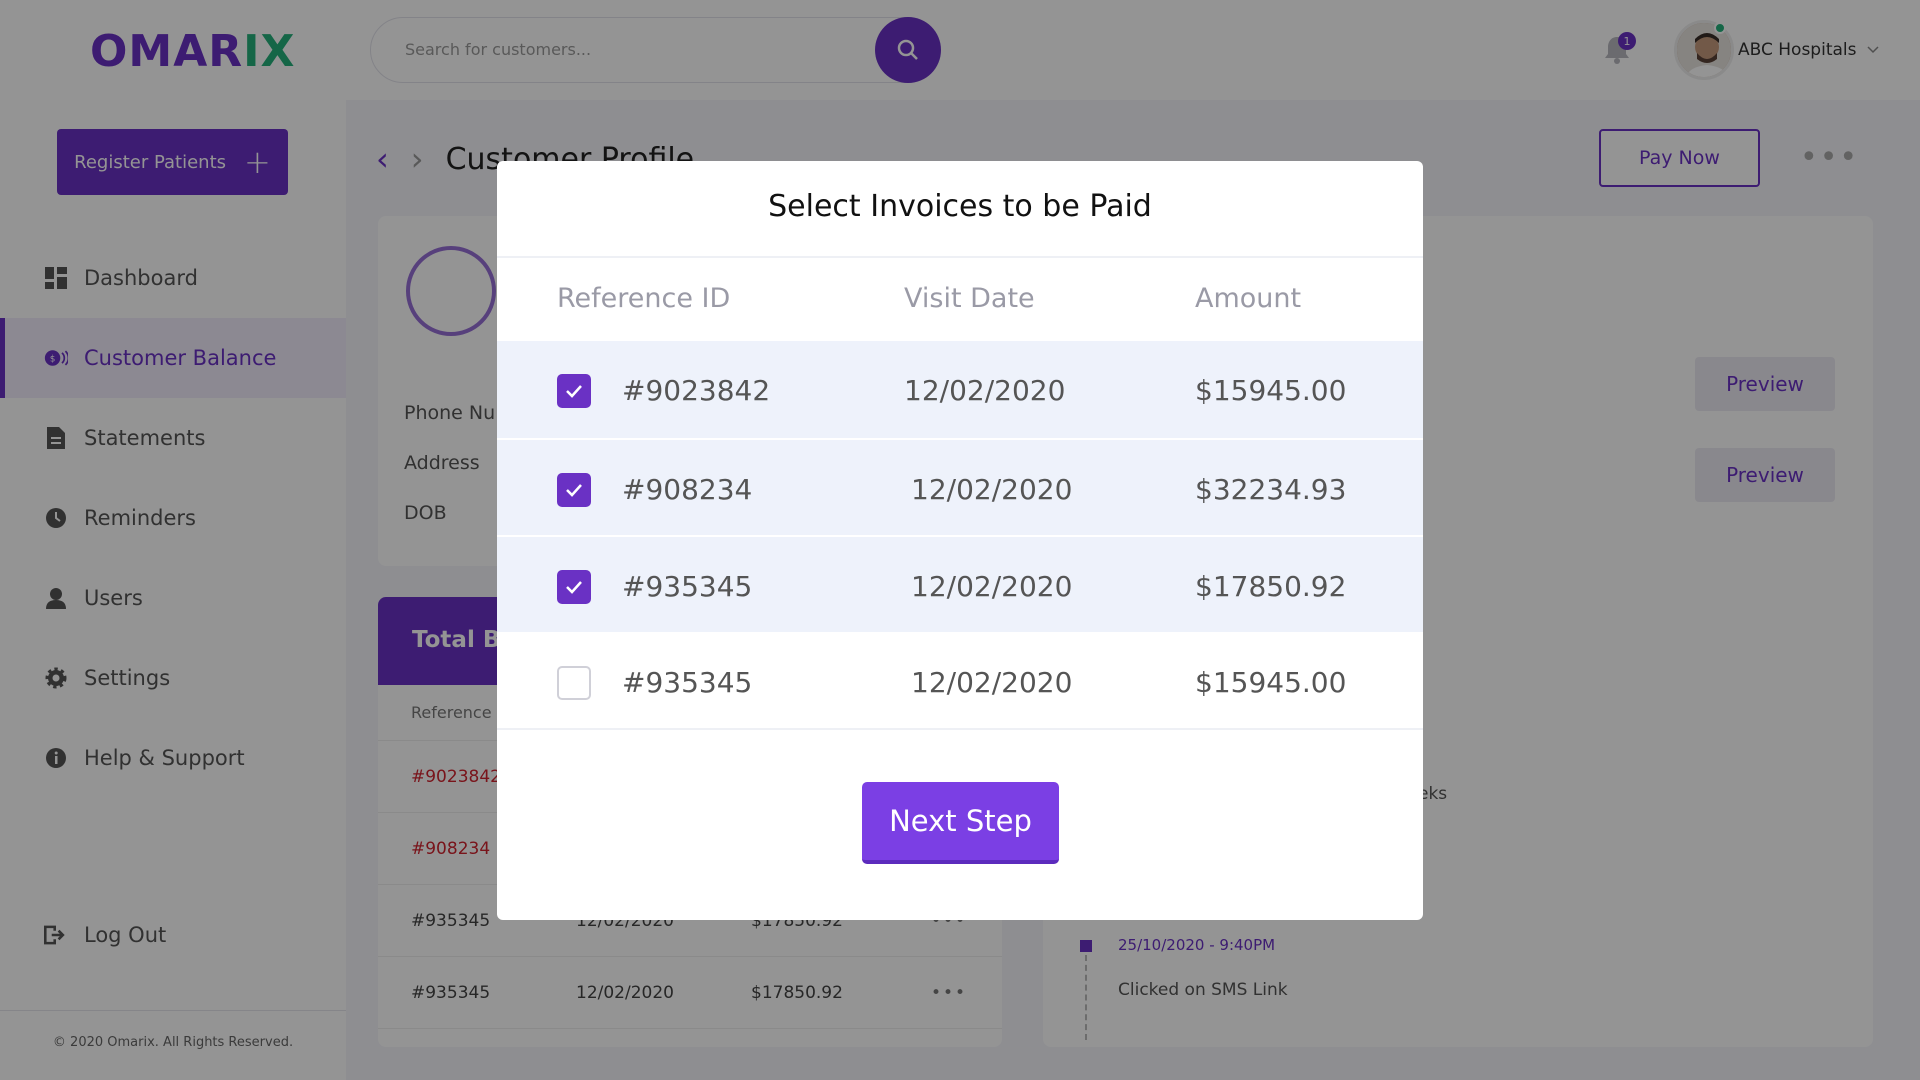 This screenshot has width=1920, height=1080. I want to click on invoice-ref: #9023842, so click(696, 390).